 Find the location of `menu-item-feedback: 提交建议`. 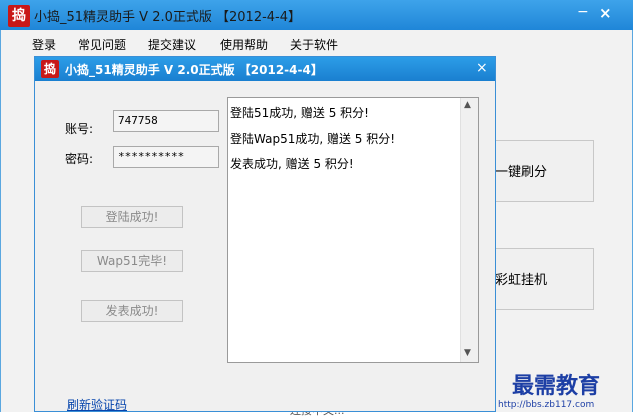

menu-item-feedback: 提交建议 is located at coordinates (172, 44).